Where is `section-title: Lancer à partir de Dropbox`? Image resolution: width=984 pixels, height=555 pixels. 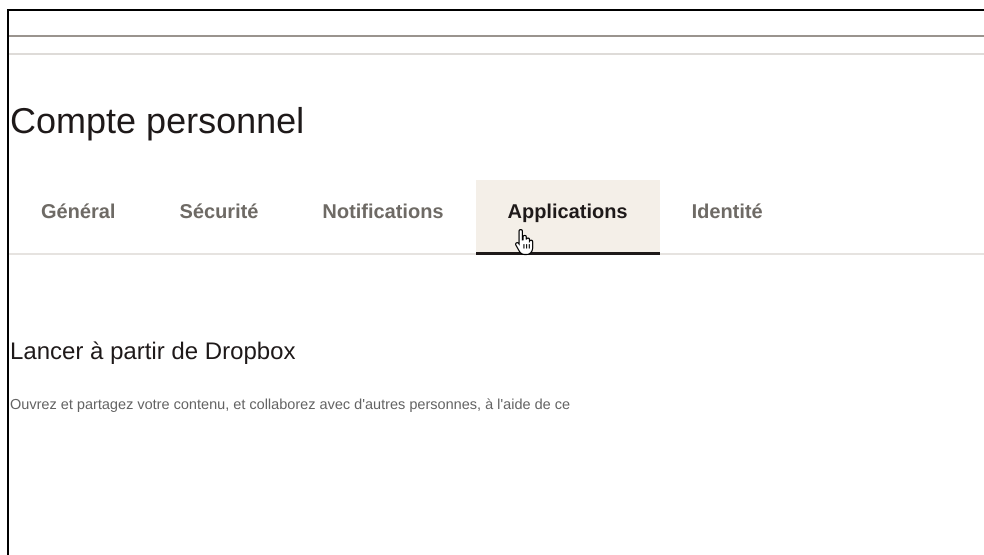 section-title: Lancer à partir de Dropbox is located at coordinates (153, 352).